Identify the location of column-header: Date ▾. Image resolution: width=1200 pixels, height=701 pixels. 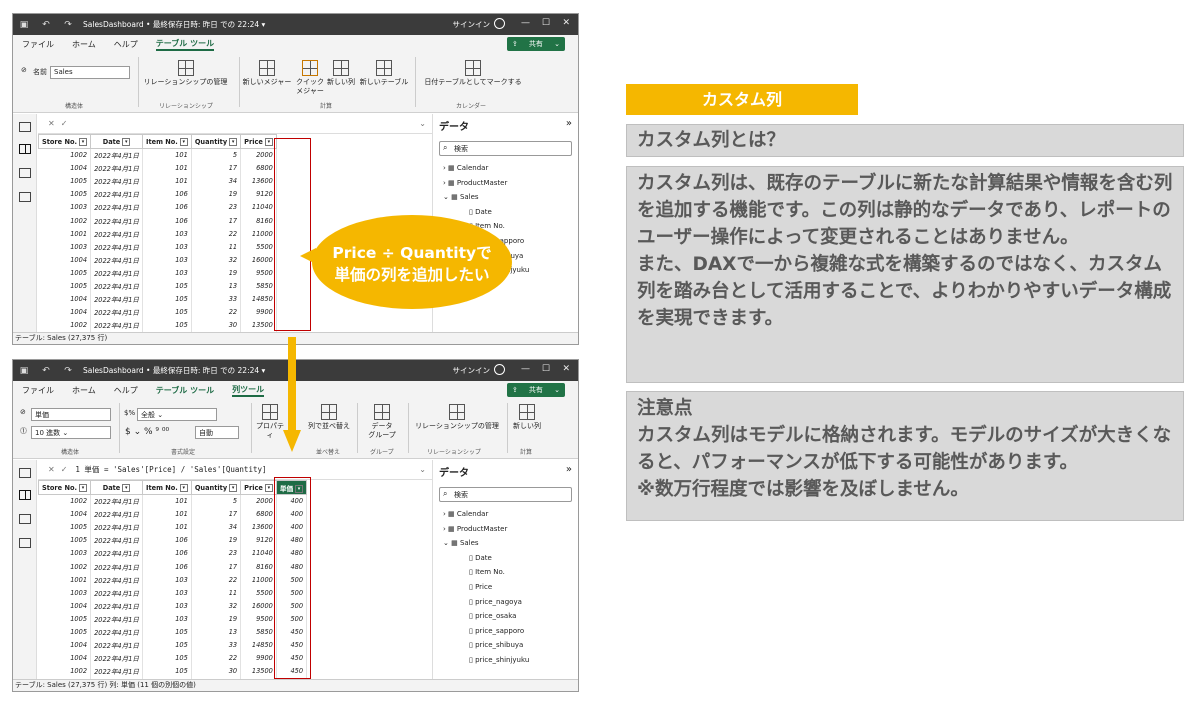
(117, 487).